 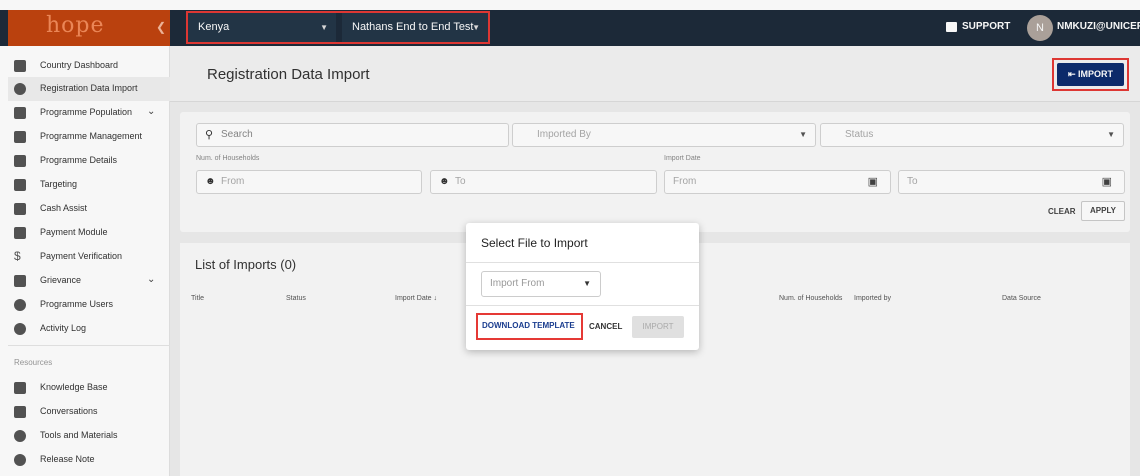 What do you see at coordinates (587, 283) in the screenshot?
I see `chevron-down-icon: ▼` at bounding box center [587, 283].